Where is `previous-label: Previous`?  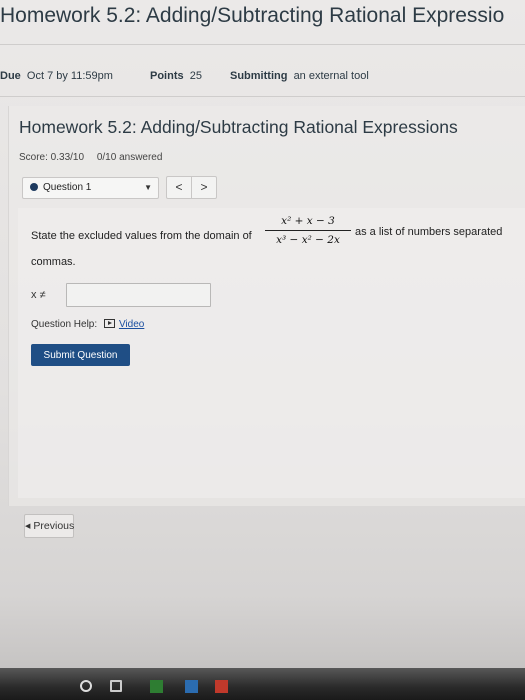 previous-label: Previous is located at coordinates (54, 526).